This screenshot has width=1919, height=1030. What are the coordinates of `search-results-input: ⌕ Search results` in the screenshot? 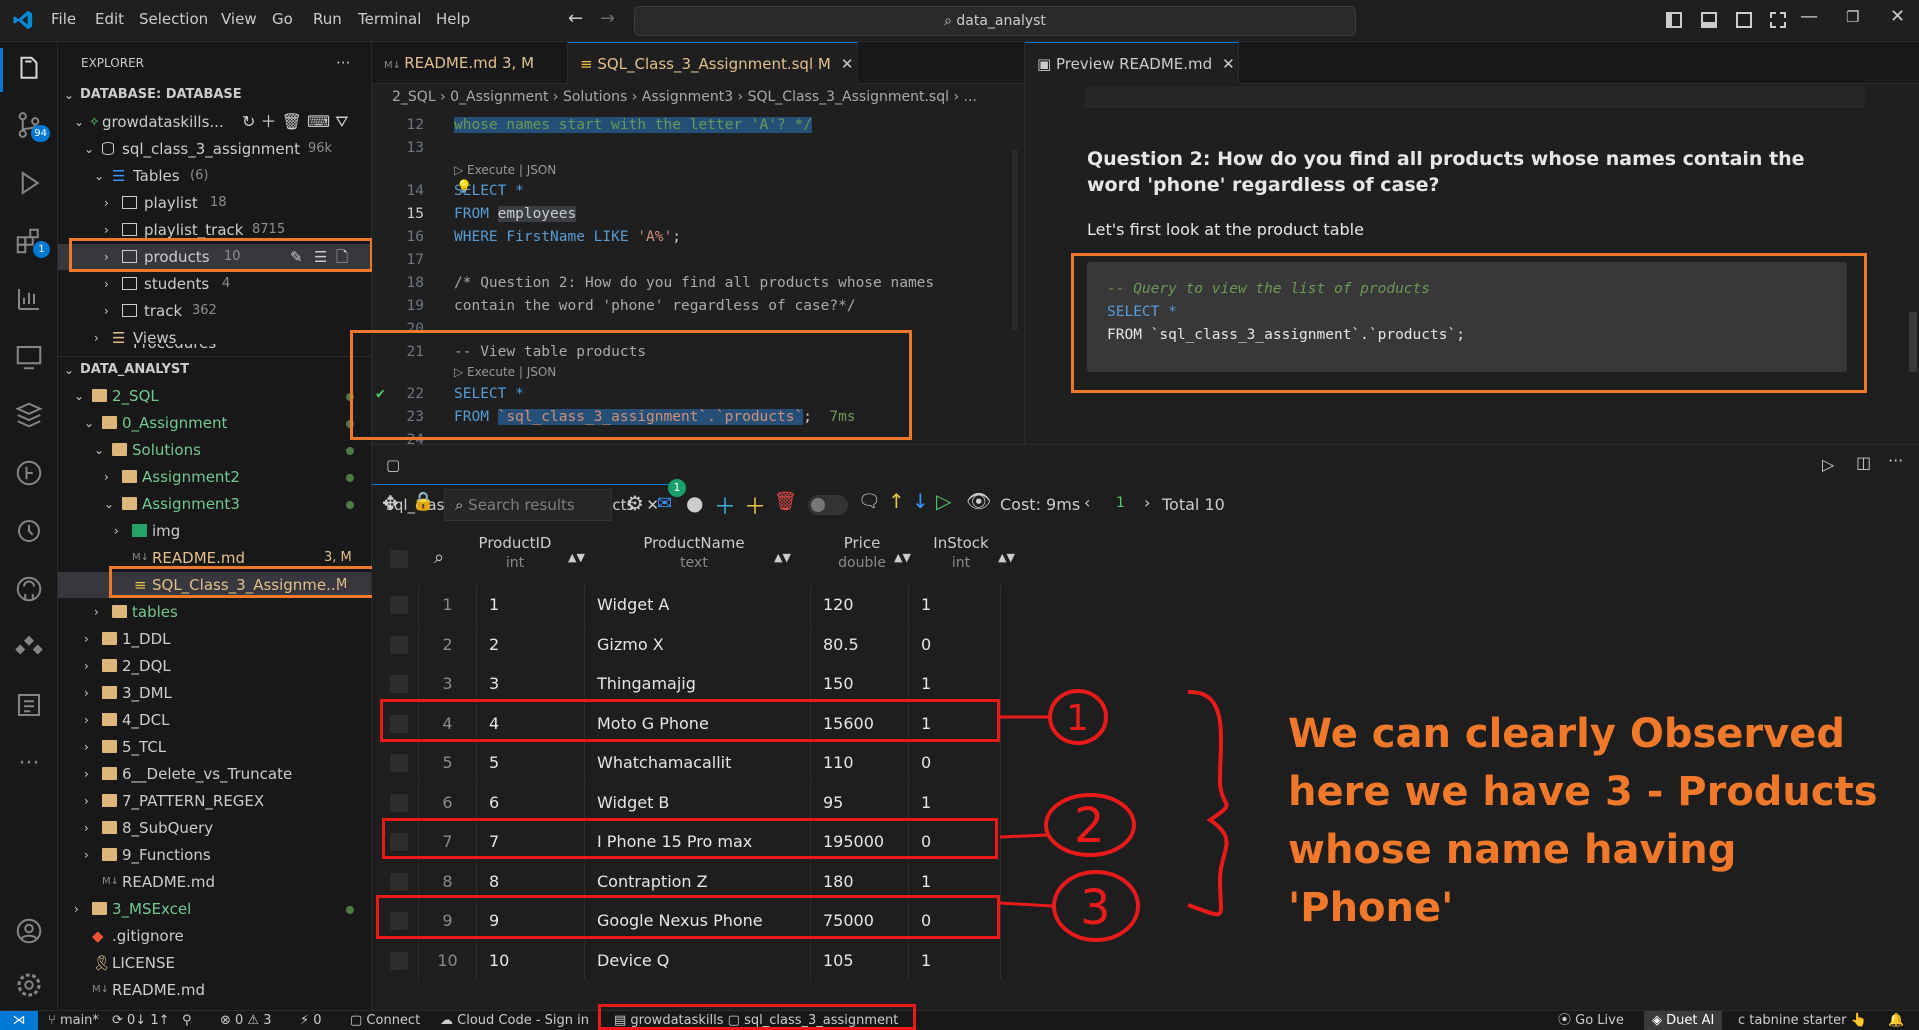 It's located at (528, 505).